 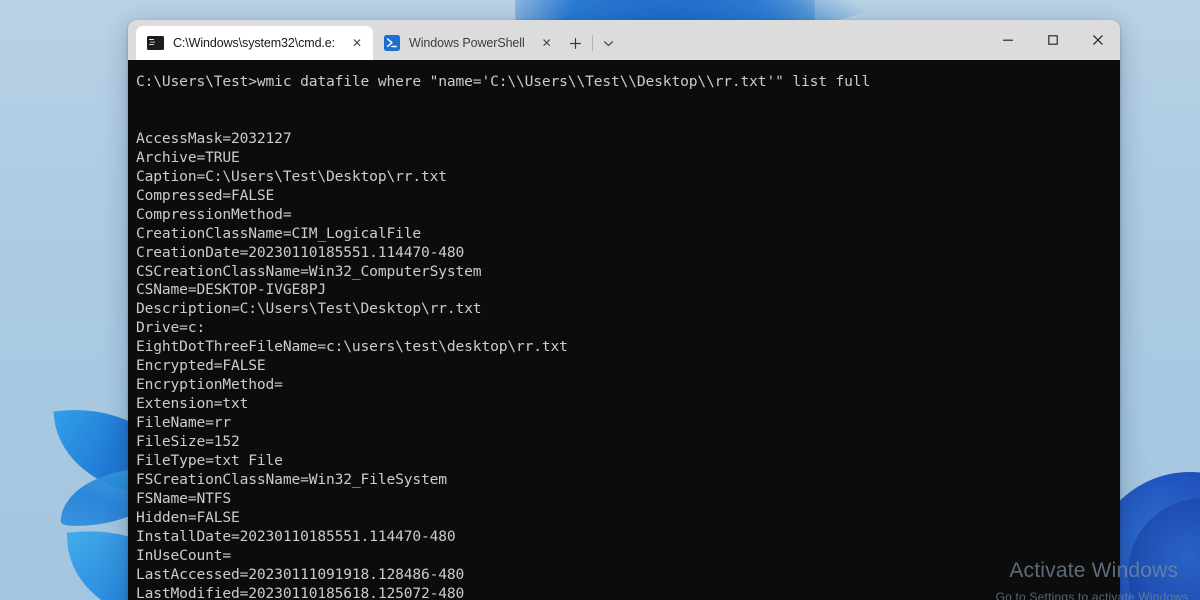 What do you see at coordinates (155, 43) in the screenshot?
I see `cmd-console-icon` at bounding box center [155, 43].